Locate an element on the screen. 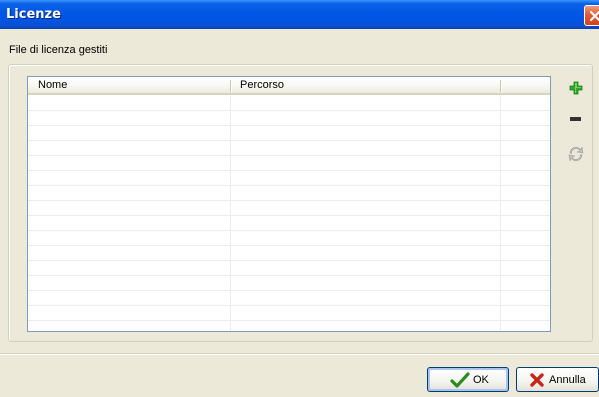 This screenshot has width=599, height=397. column-header-nome: Nome is located at coordinates (129, 85).